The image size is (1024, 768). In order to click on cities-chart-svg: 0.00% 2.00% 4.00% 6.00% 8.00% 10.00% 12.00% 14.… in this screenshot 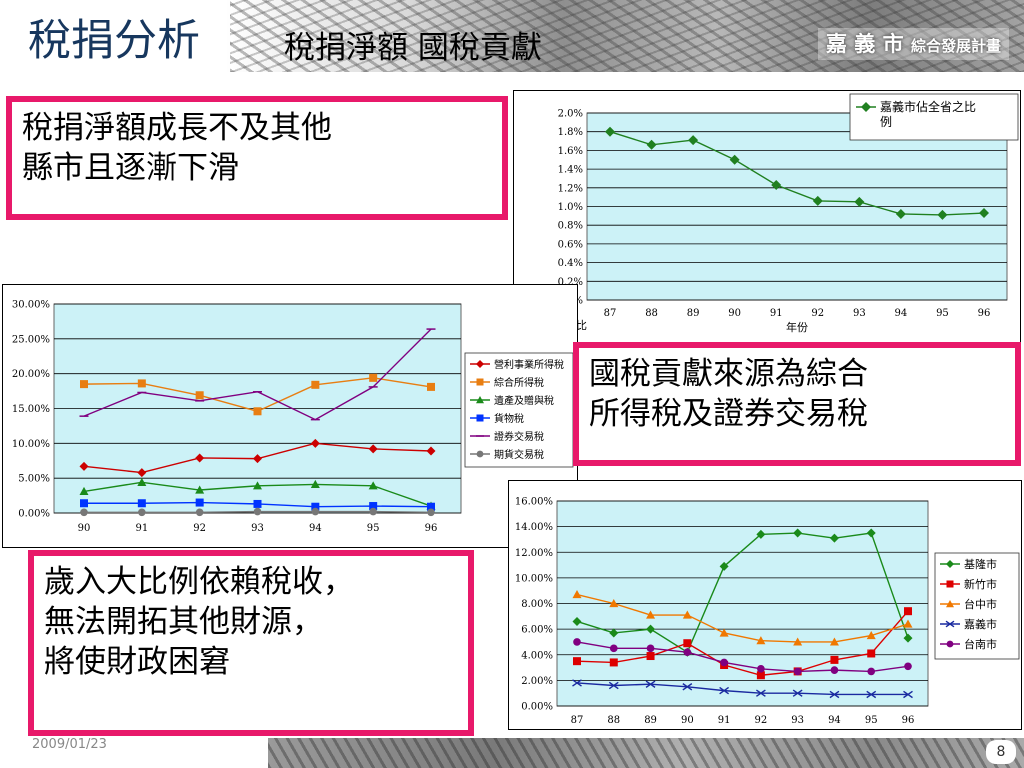, I will do `click(767, 611)`.